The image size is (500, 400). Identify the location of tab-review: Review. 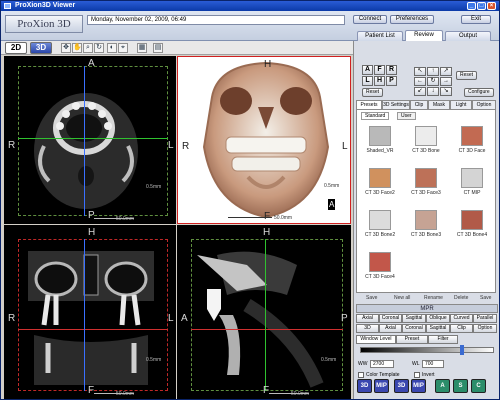
(424, 35).